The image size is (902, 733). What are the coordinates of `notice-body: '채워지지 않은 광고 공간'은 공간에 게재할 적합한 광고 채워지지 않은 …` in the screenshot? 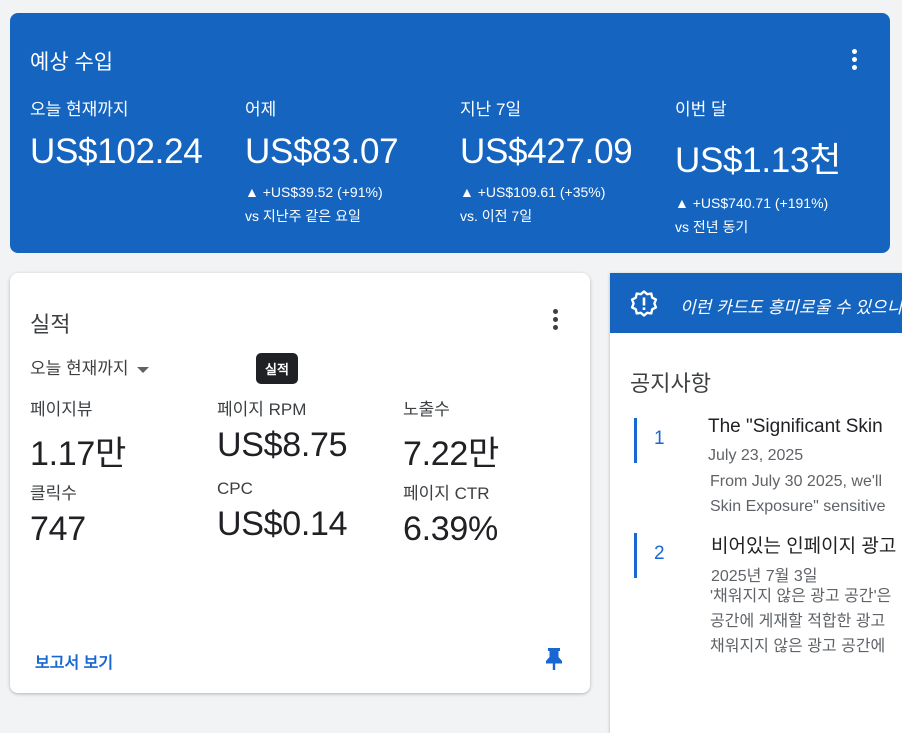 It's located at (801, 621).